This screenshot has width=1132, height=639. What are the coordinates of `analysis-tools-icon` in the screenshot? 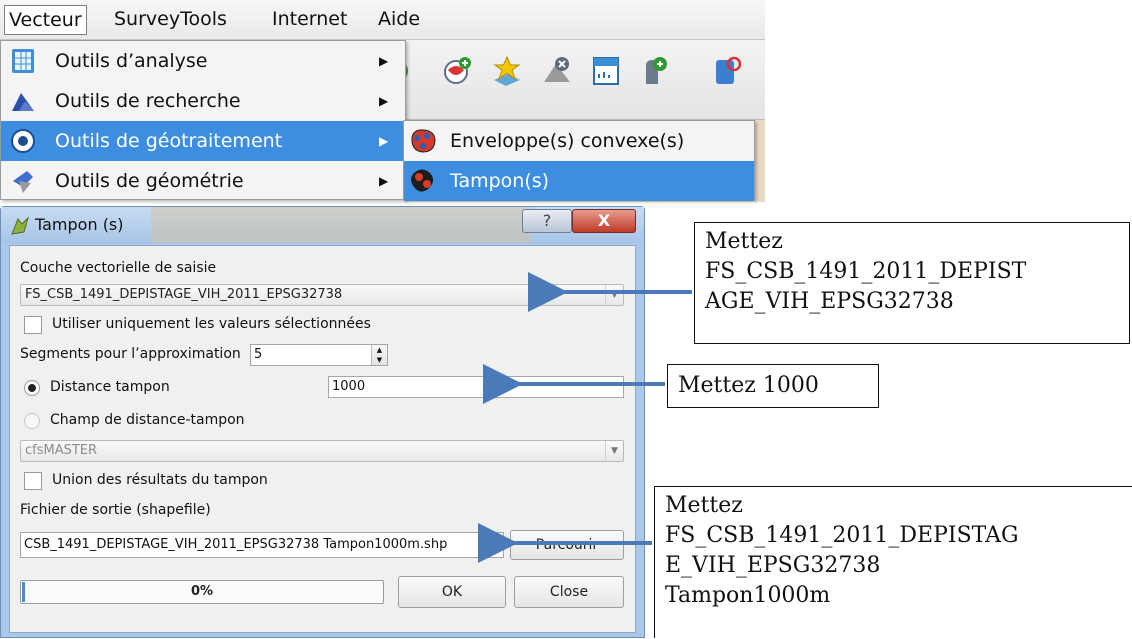 It's located at (23, 61).